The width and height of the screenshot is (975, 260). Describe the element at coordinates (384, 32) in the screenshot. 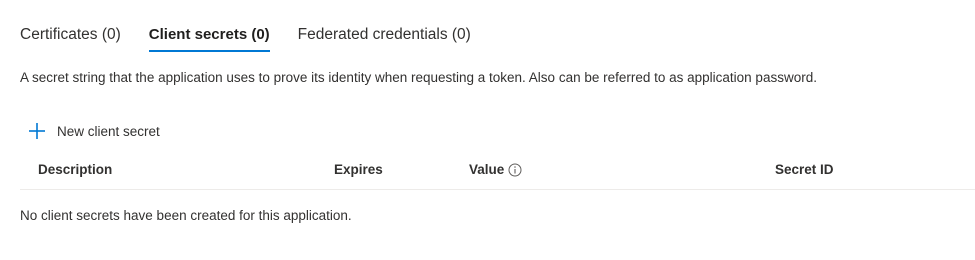

I see `tab-federated-credentials: Federated credentials (0)` at that location.